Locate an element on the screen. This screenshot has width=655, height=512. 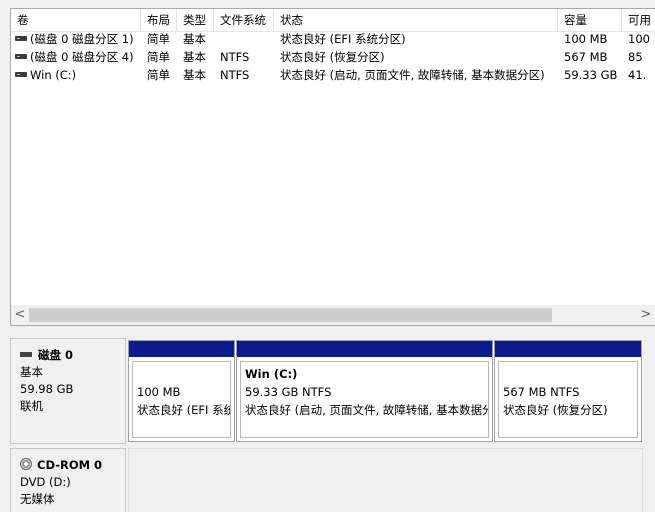
partition-status: 状态良好 (启动, 页面文件, 故障转储, 基本数据分区) is located at coordinates (367, 410).